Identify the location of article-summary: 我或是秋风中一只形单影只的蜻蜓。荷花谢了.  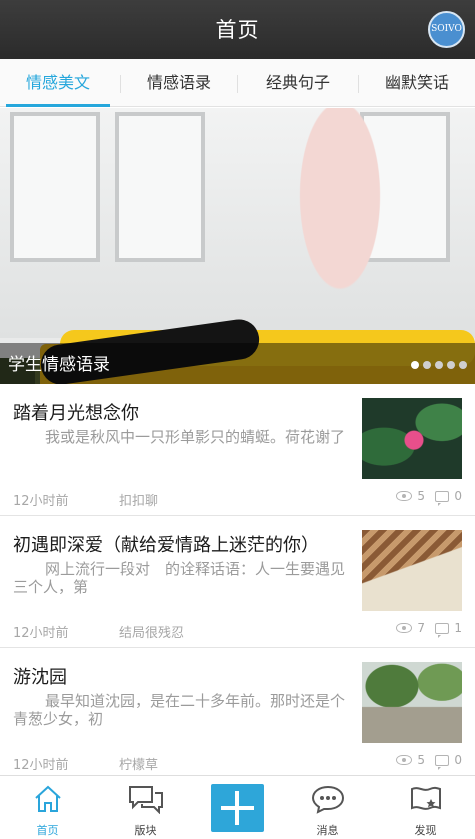
(195, 437).